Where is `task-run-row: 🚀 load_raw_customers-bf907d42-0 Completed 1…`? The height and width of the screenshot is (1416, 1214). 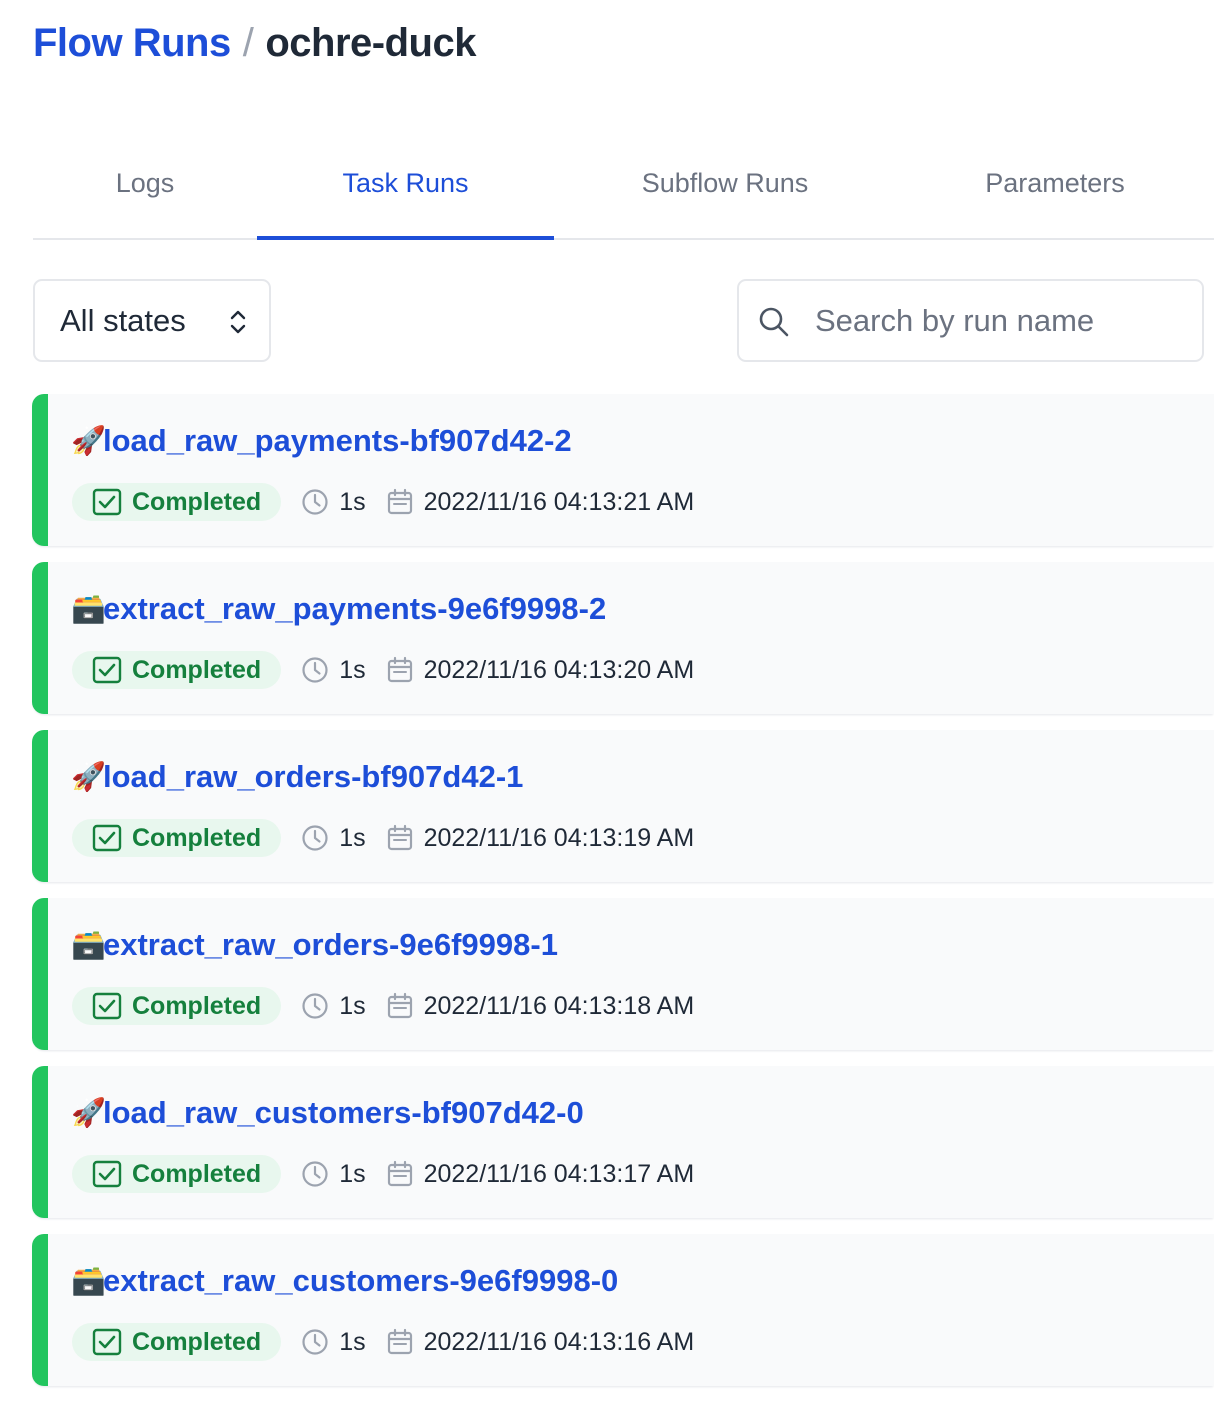
task-run-row: 🚀 load_raw_customers-bf907d42-0 Completed 1… is located at coordinates (623, 1142).